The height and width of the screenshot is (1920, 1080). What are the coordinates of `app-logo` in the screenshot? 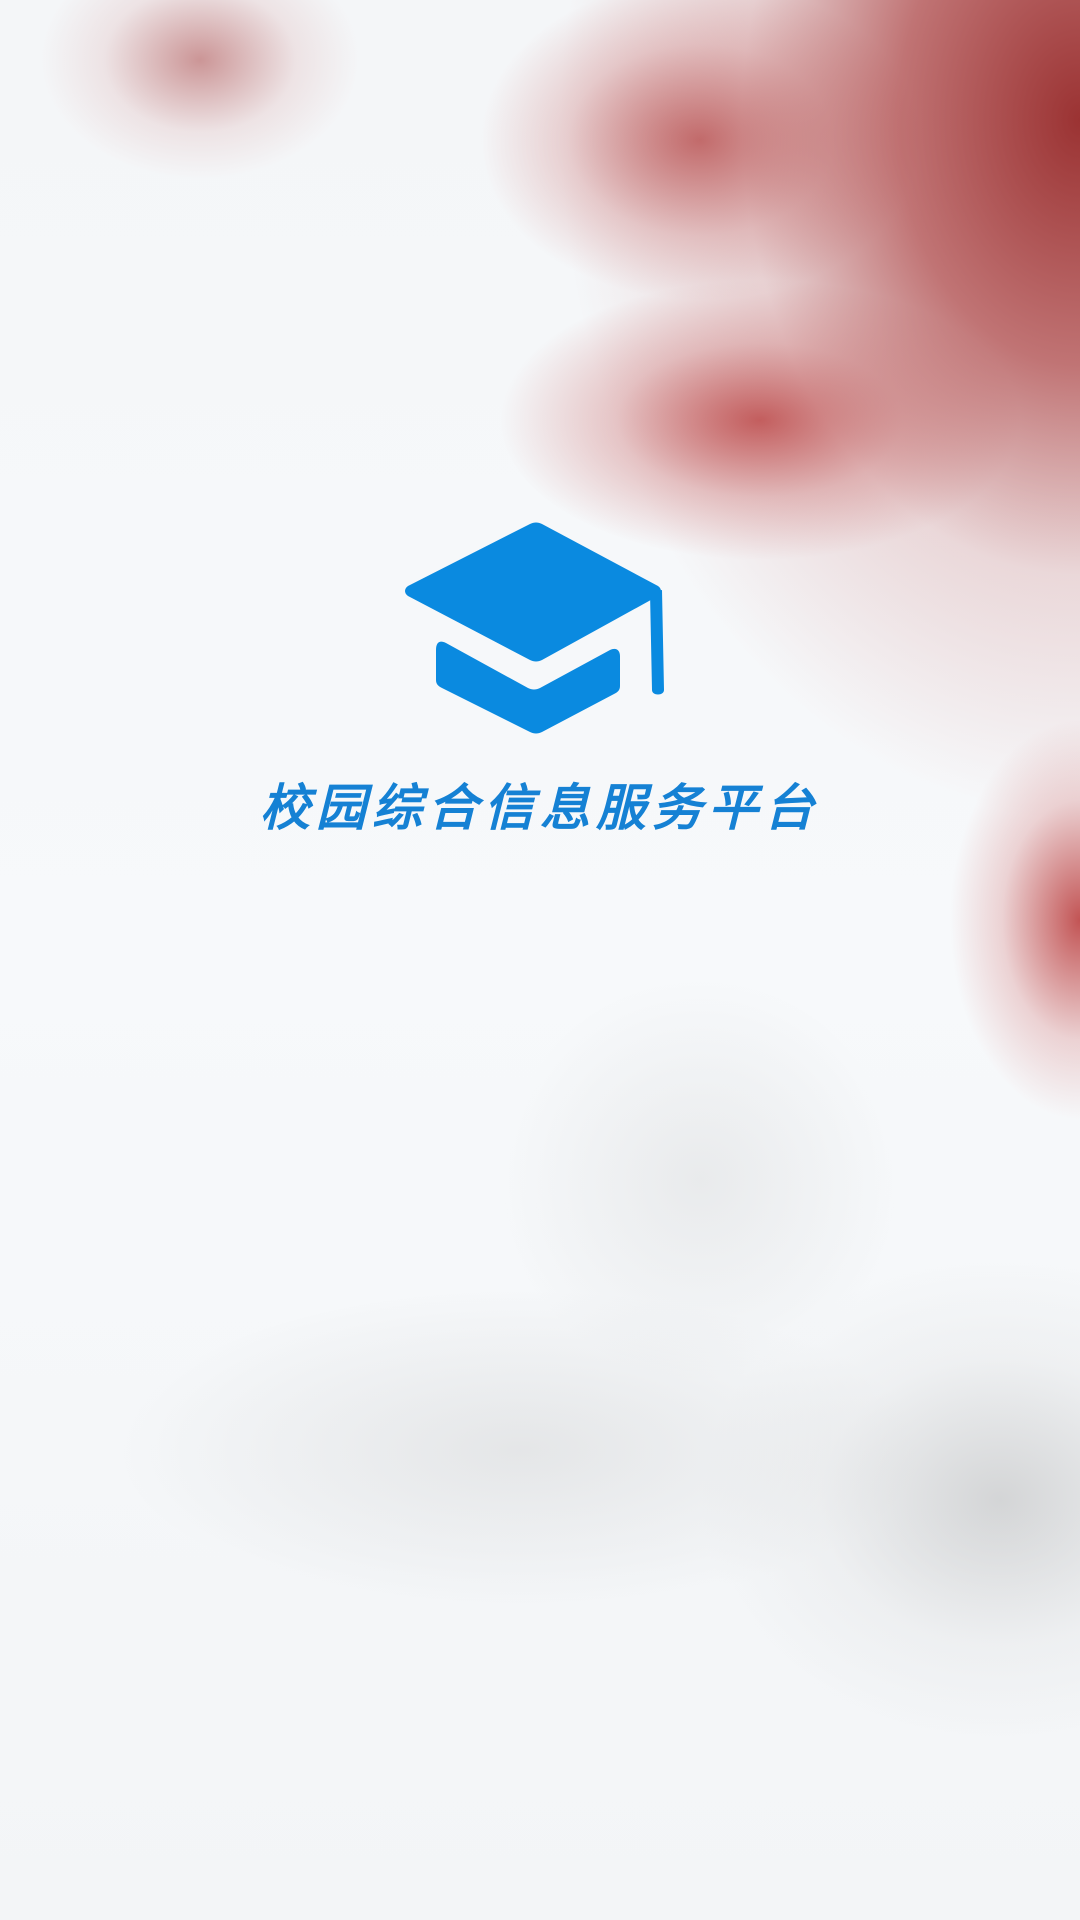 It's located at (535, 635).